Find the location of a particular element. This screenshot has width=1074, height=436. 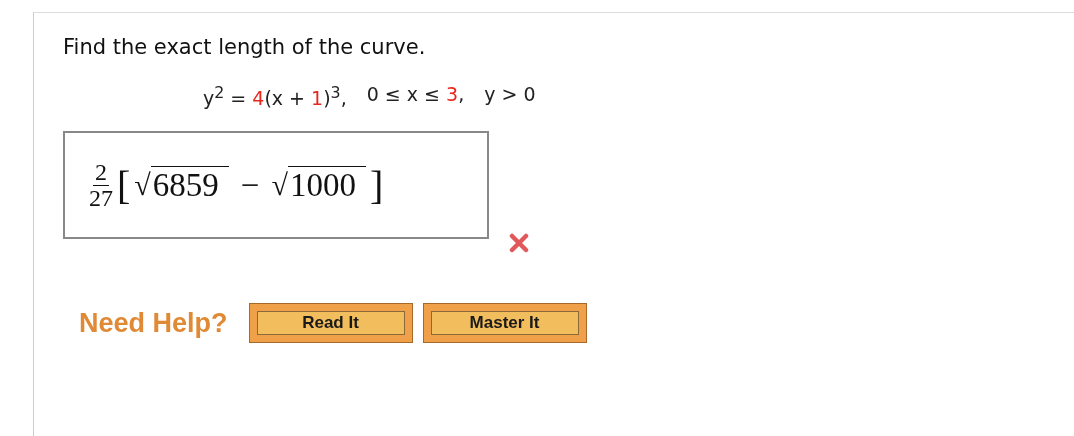

equation: y$^{2}$ = 4(x + 1)$^{3}$, 0 ≤ x ≤ 3, y > 0 is located at coordinates (370, 96).